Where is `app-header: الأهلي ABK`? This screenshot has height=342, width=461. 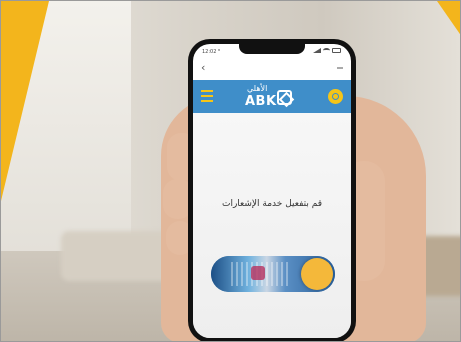 app-header: الأهلي ABK is located at coordinates (272, 96).